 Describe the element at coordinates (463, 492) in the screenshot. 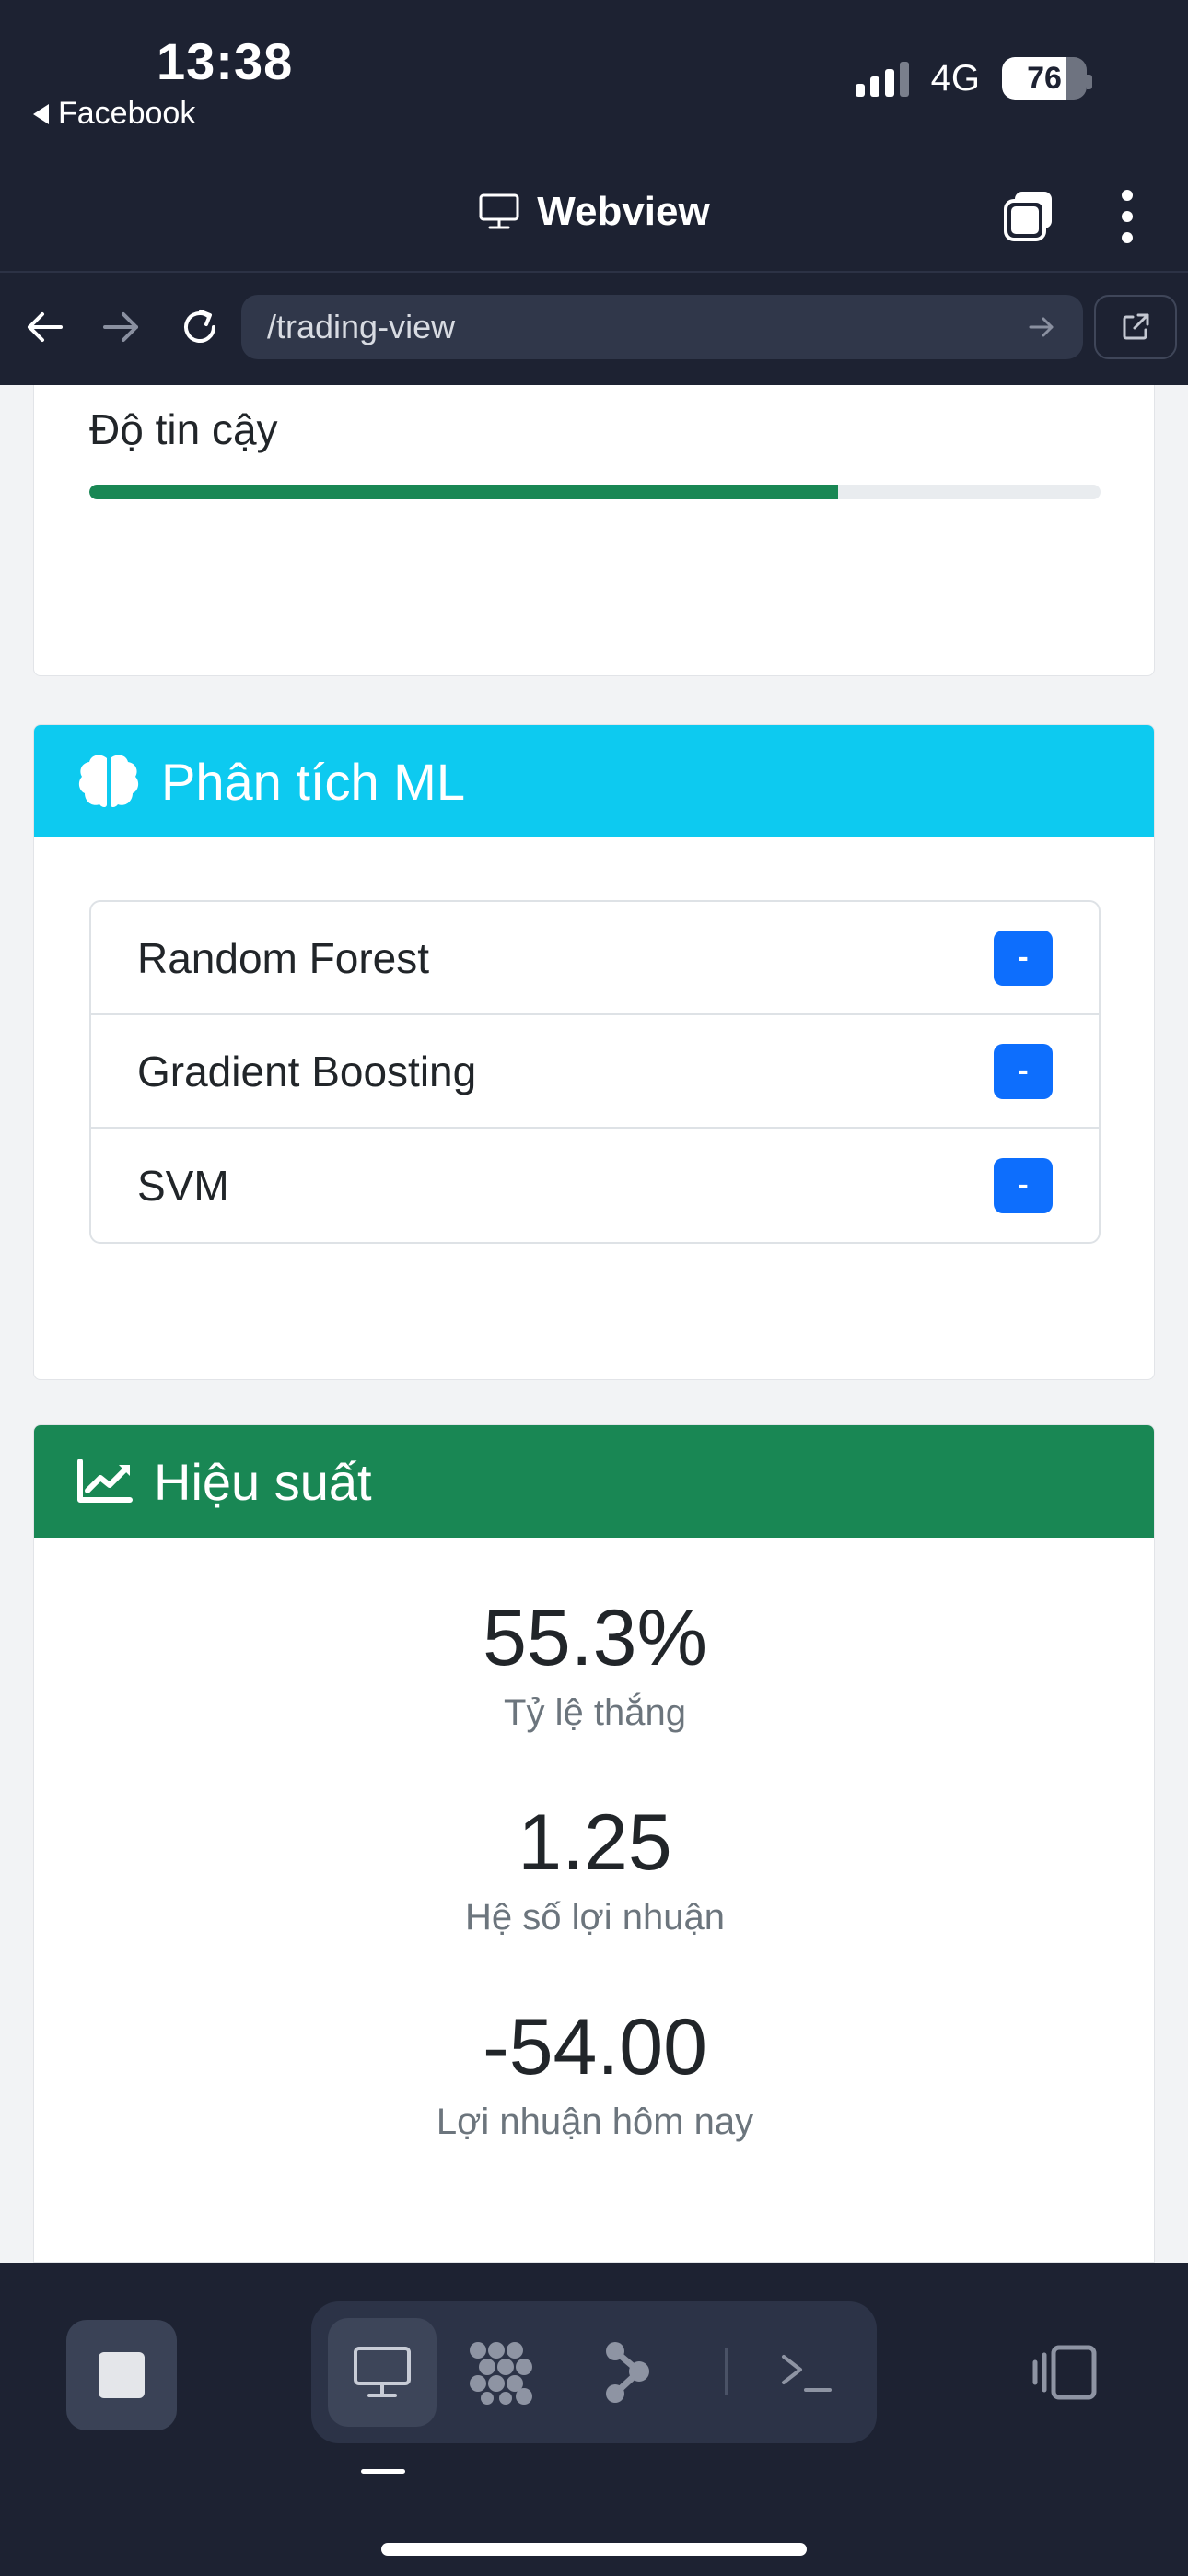

I see `confidence-progress-fill` at that location.